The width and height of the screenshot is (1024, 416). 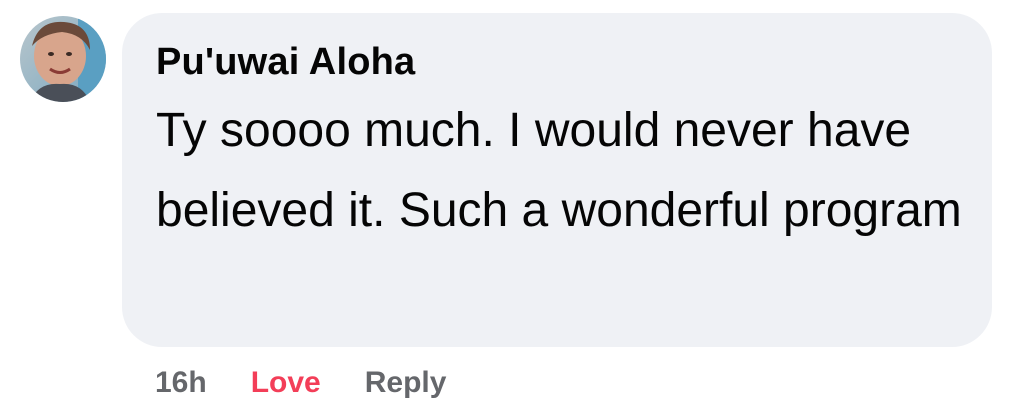 I want to click on avatar-photo-icon, so click(x=63, y=59).